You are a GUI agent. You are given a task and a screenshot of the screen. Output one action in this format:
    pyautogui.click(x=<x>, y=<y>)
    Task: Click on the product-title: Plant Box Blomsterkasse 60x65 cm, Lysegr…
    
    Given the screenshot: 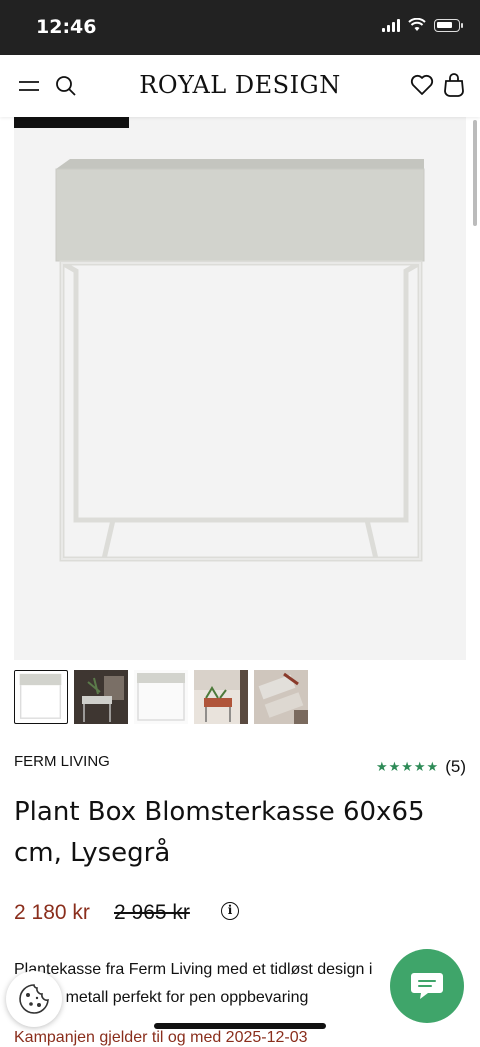 What is the action you would take?
    pyautogui.click(x=219, y=832)
    